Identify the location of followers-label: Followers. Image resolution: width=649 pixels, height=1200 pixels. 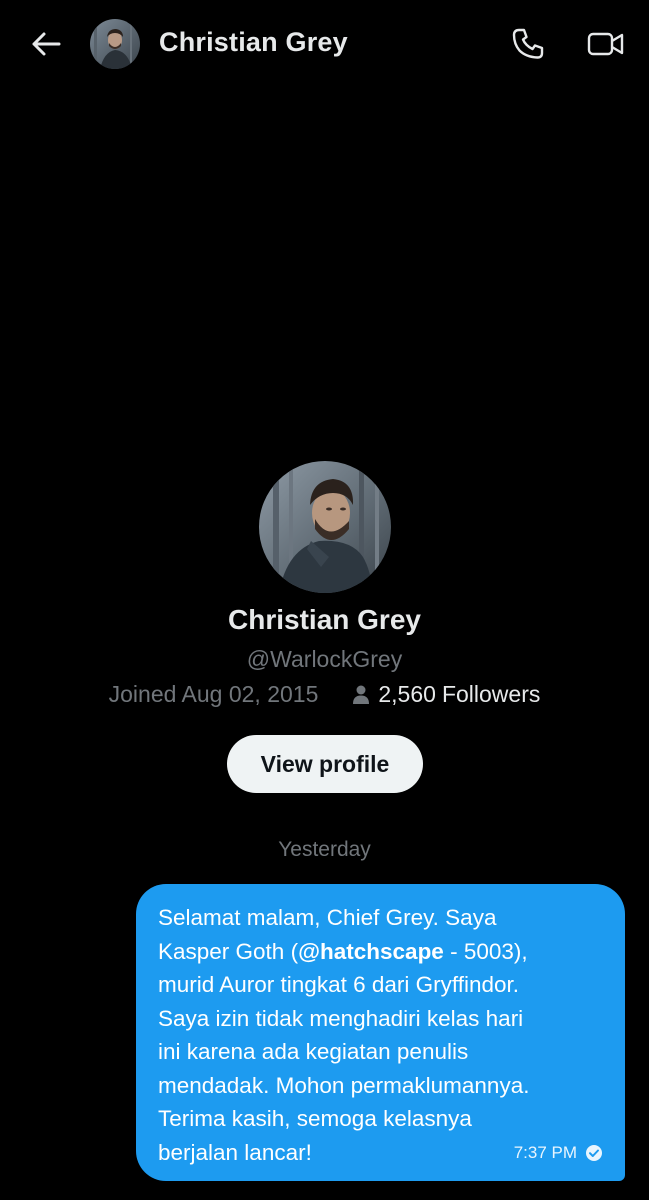
(491, 694).